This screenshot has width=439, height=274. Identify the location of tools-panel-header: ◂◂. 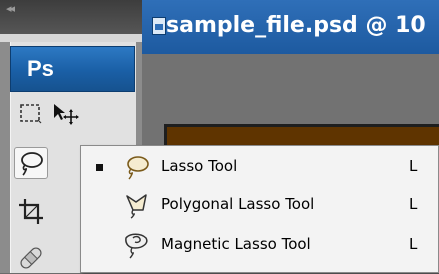
(71, 17).